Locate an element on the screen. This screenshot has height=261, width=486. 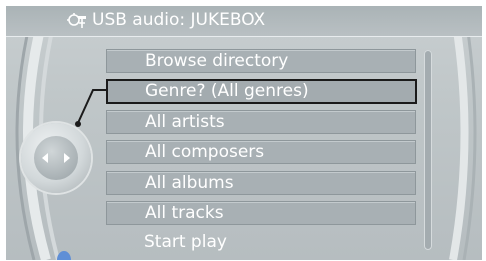
arrow-left-icon is located at coordinates (45, 158).